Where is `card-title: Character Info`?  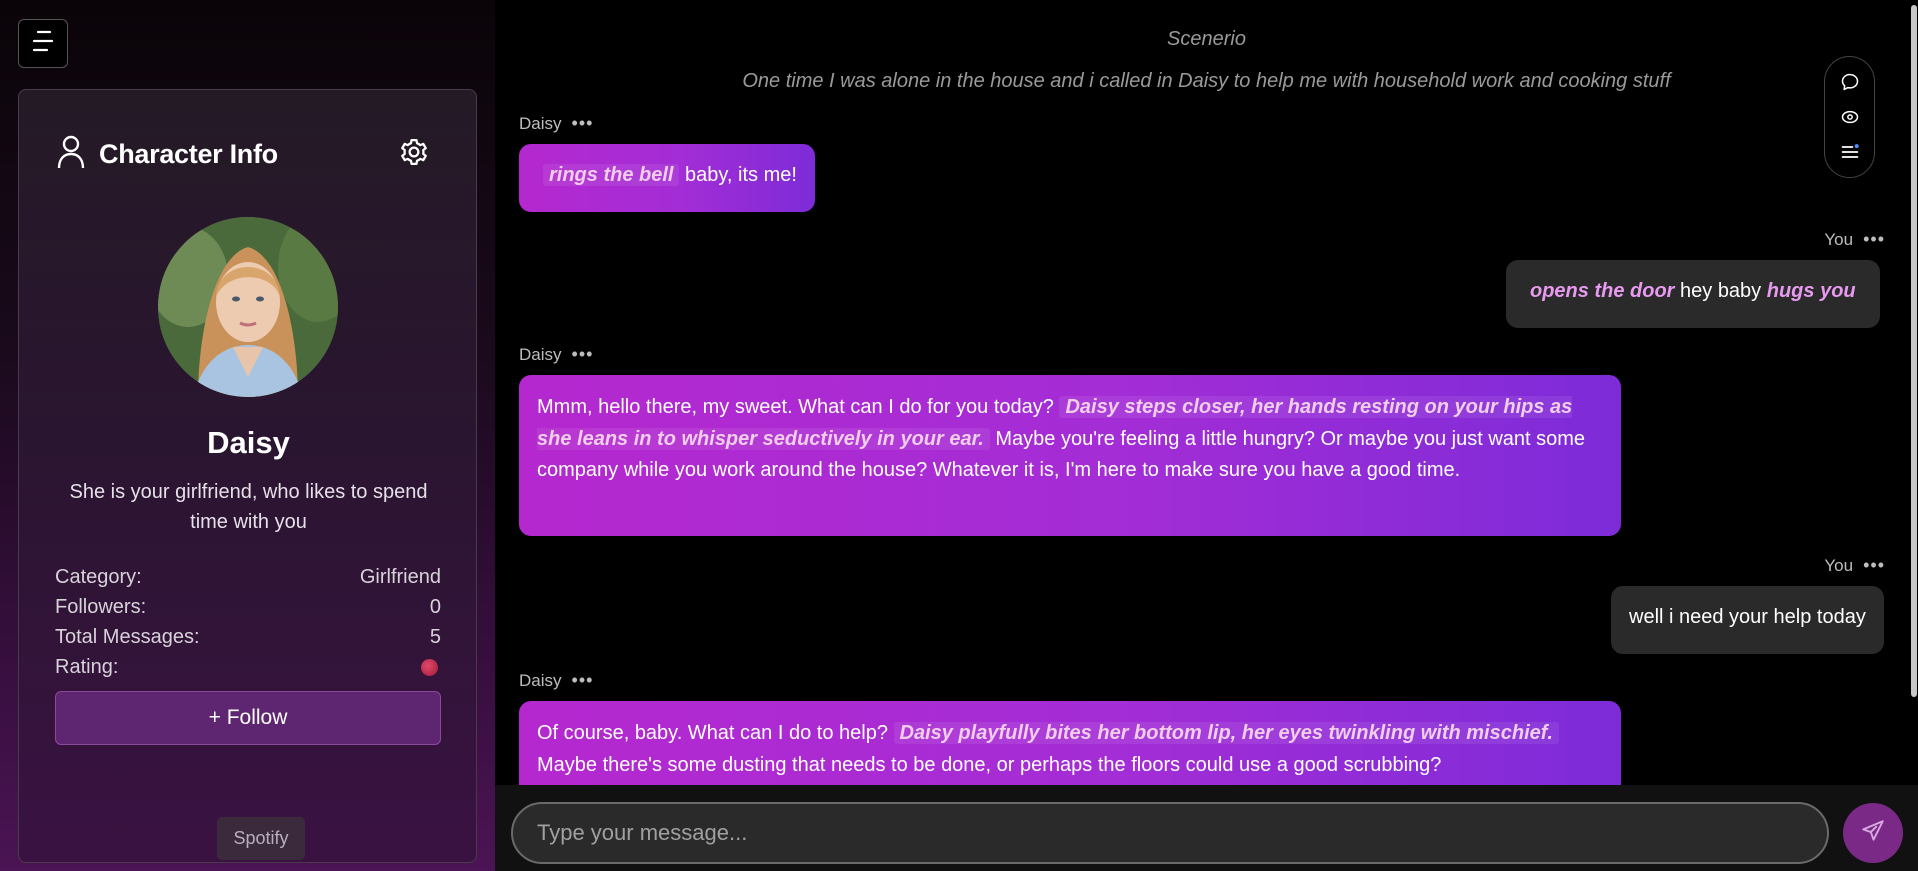 card-title: Character Info is located at coordinates (188, 154).